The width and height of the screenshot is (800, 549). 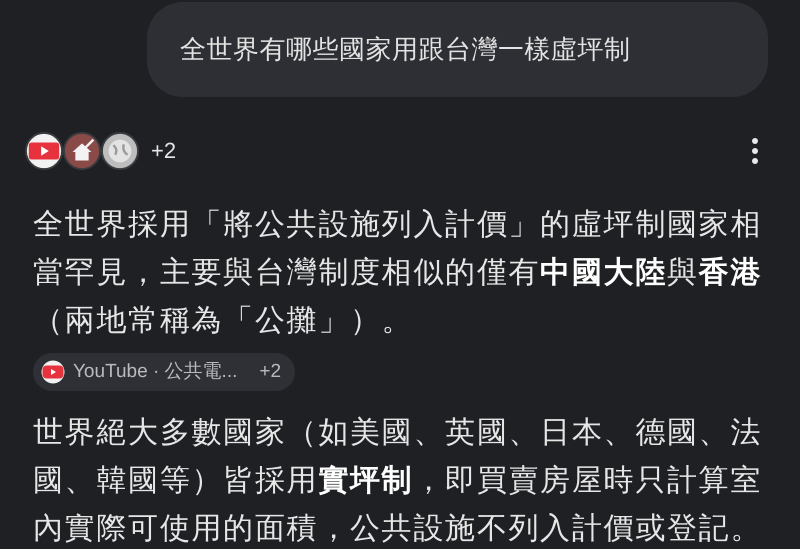 What do you see at coordinates (82, 151) in the screenshot?
I see `house-icon` at bounding box center [82, 151].